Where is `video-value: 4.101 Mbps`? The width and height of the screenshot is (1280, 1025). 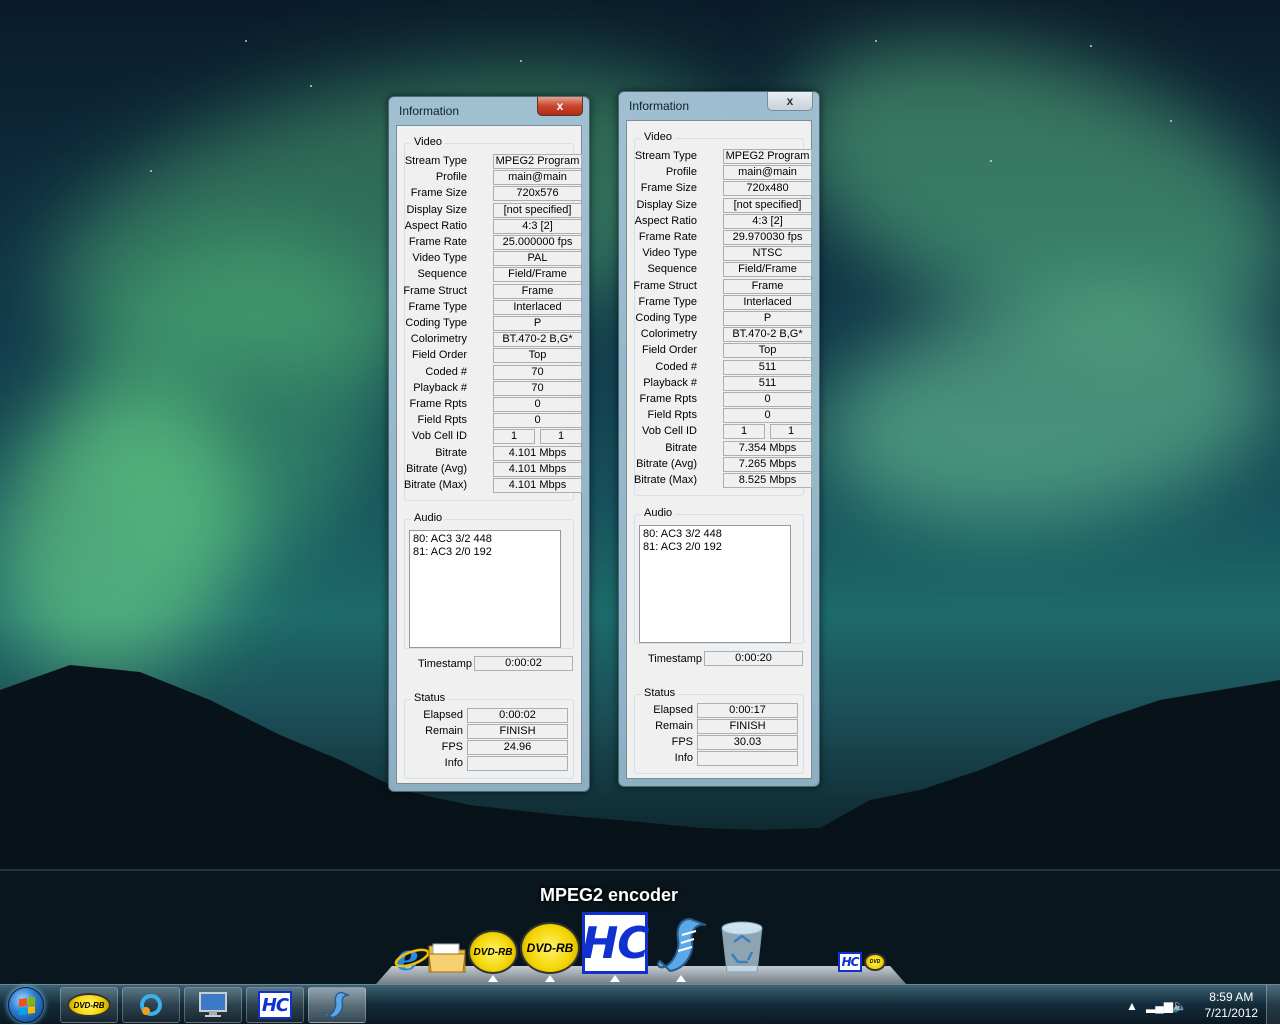
video-value: 4.101 Mbps is located at coordinates (537, 469).